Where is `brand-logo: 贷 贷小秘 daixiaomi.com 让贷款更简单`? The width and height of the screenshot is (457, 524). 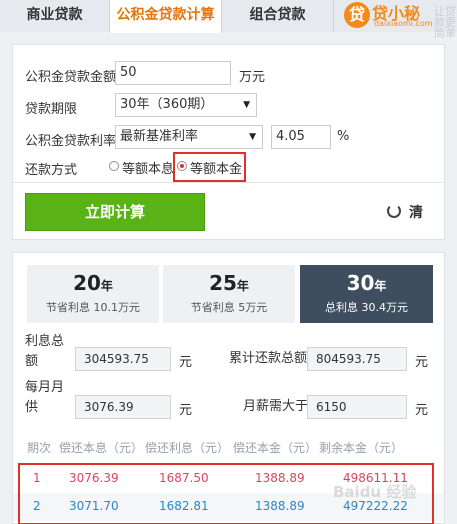 brand-logo: 贷 贷小秘 daixiaomi.com 让贷款更简单 is located at coordinates (395, 19).